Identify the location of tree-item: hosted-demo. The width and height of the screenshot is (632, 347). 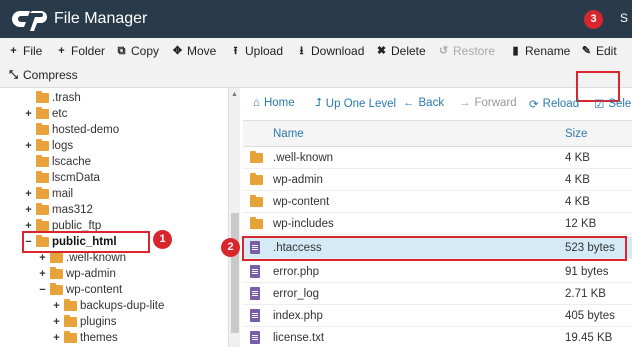
(71, 130).